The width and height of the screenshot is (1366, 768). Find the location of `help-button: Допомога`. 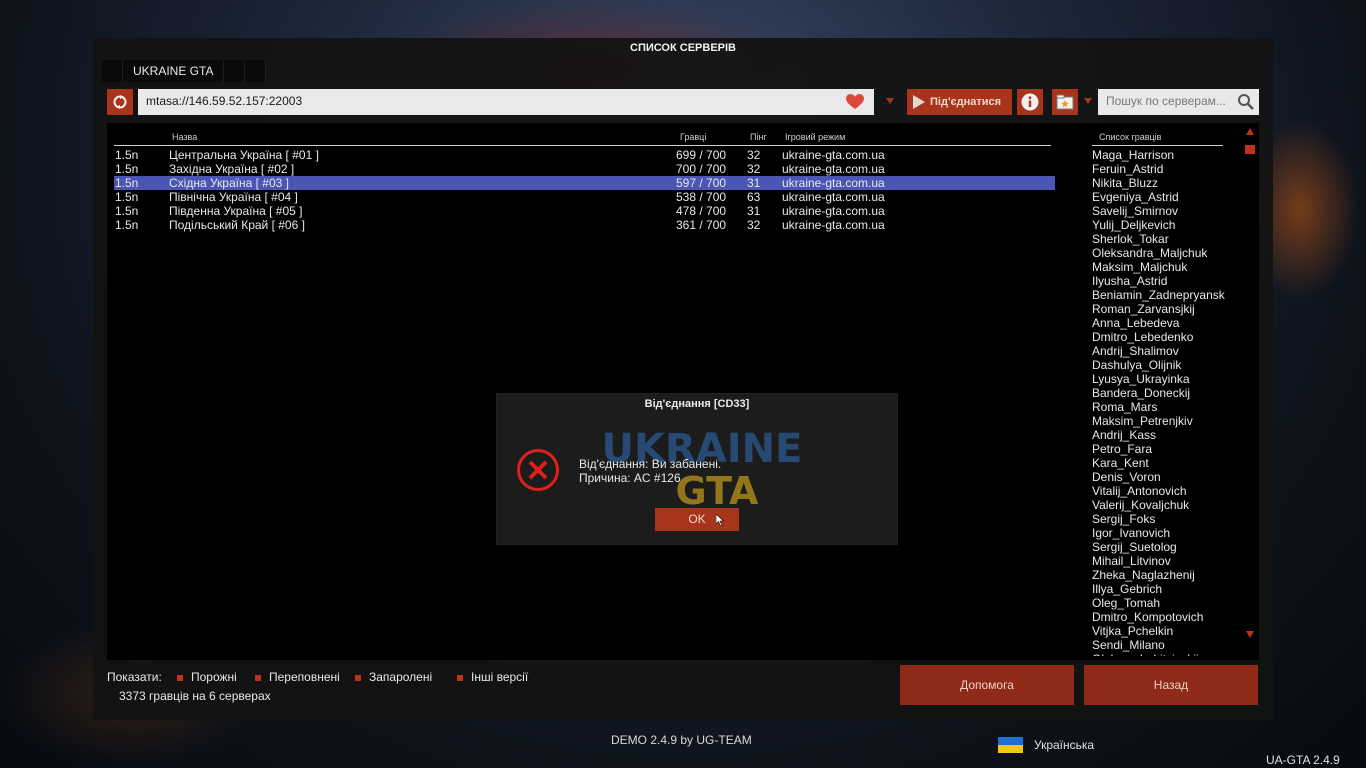

help-button: Допомога is located at coordinates (987, 685).